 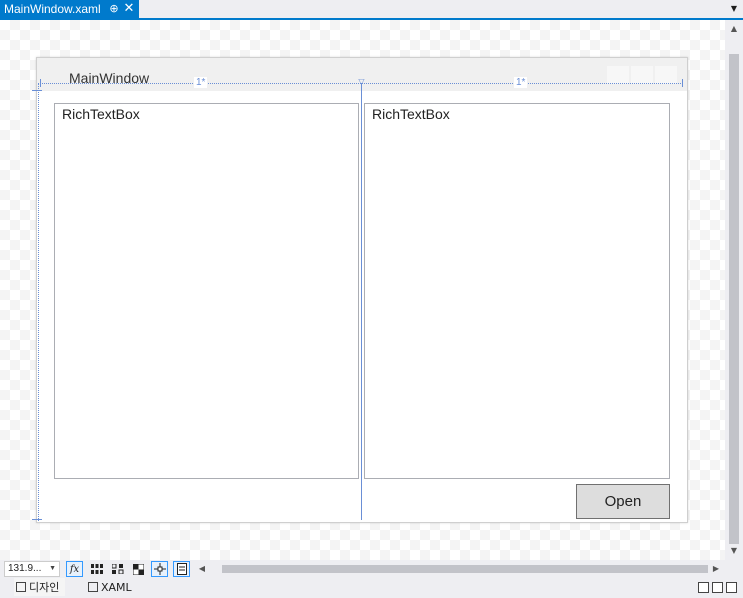 What do you see at coordinates (201, 82) in the screenshot?
I see `grid-column-1-width: 1*` at bounding box center [201, 82].